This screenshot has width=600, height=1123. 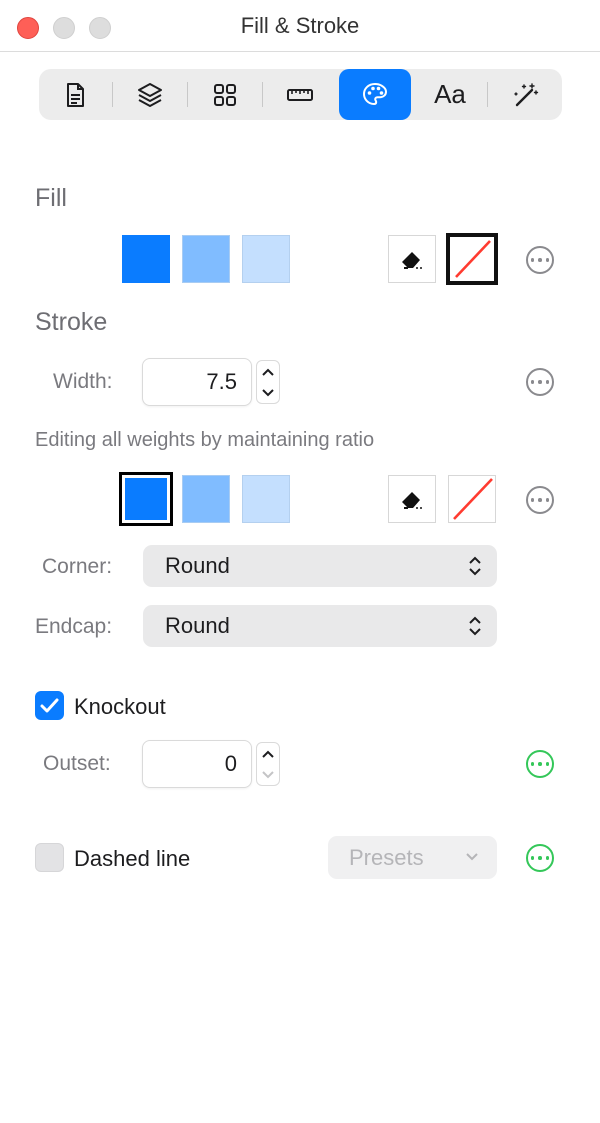 I want to click on grid-tab, so click(x=225, y=94).